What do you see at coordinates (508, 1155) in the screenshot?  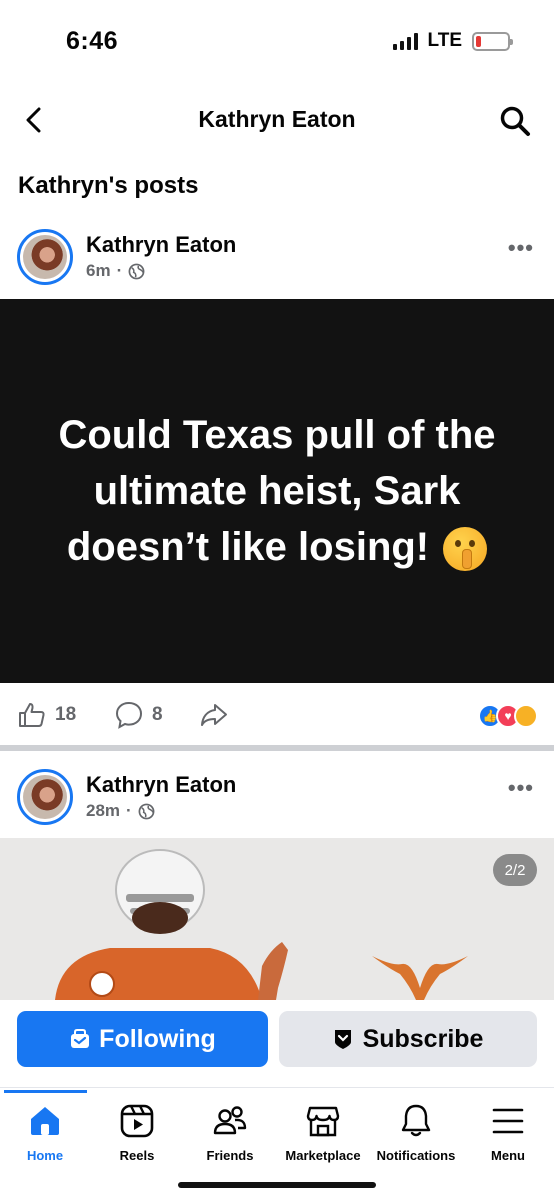 I see `tab-label: Menu` at bounding box center [508, 1155].